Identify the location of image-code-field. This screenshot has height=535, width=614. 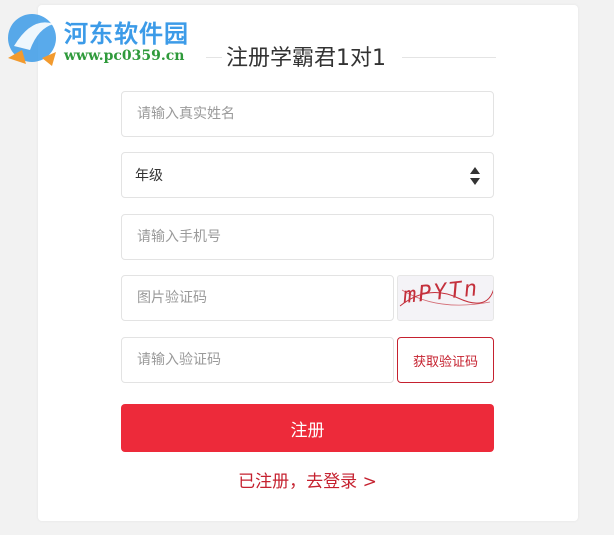
(257, 298).